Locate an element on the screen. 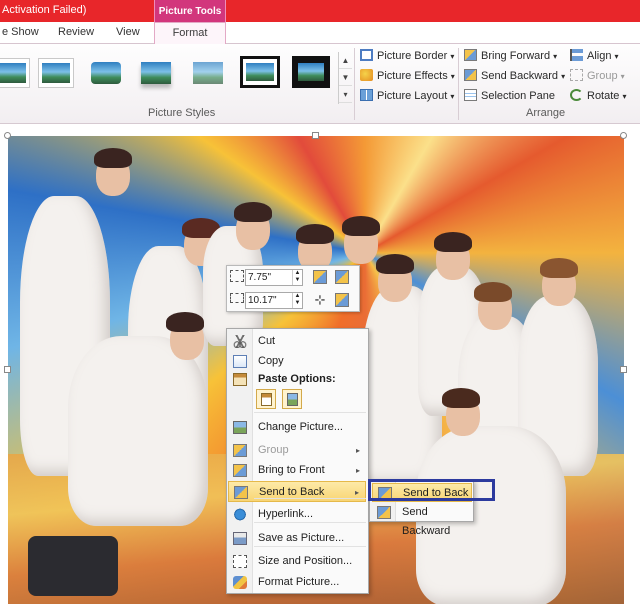 The image size is (640, 610). dark-shoe is located at coordinates (73, 566).